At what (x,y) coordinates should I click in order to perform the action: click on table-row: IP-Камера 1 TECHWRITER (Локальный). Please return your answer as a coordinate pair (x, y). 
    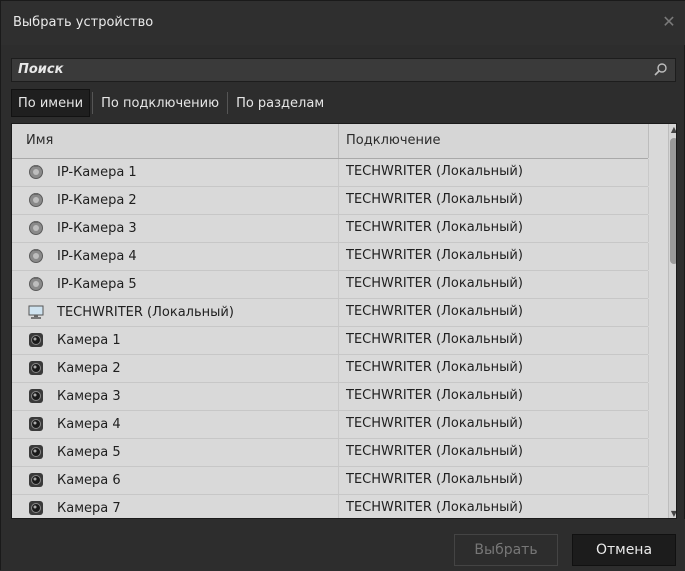
    Looking at the image, I should click on (330, 173).